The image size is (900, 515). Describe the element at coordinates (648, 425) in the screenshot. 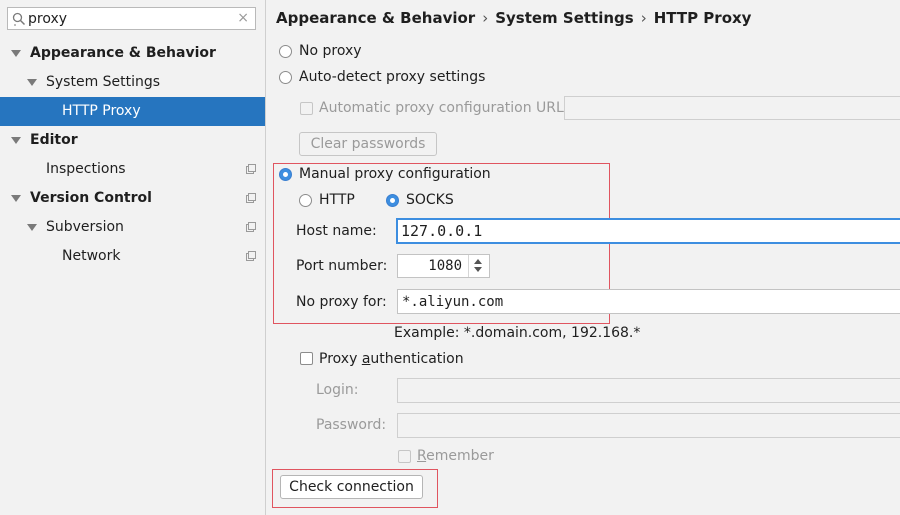

I see `password-field` at that location.